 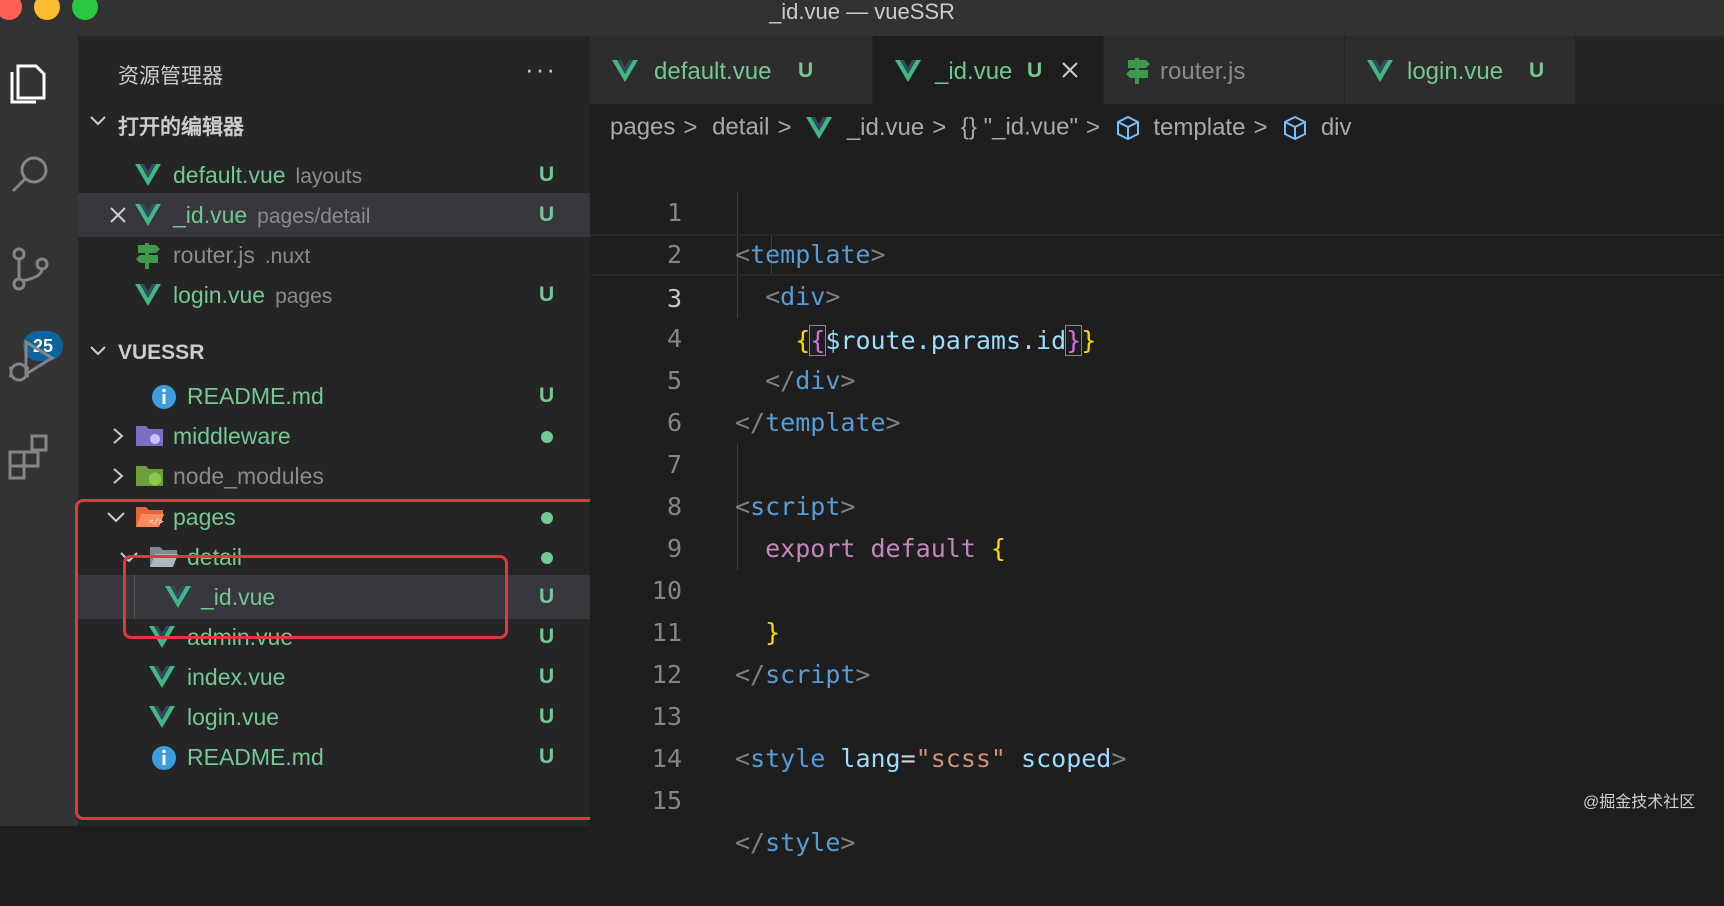 I want to click on file-name: default.vue, so click(x=229, y=175).